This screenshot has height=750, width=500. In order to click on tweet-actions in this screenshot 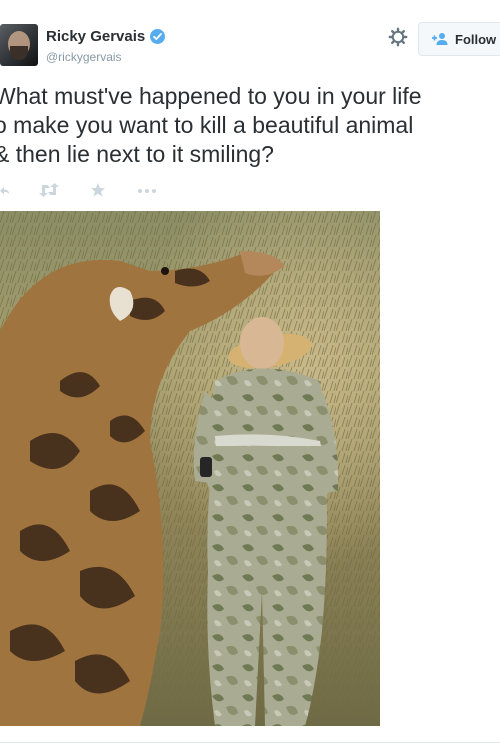, I will do `click(100, 192)`.